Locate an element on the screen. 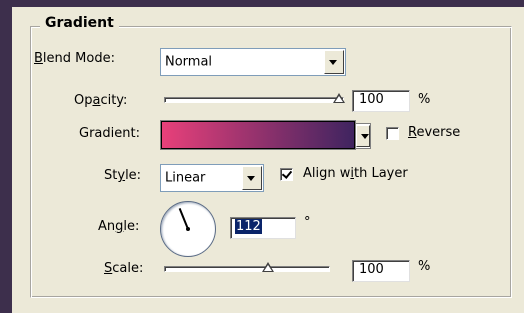  align-with-layer-label: Align with Layer is located at coordinates (355, 173).